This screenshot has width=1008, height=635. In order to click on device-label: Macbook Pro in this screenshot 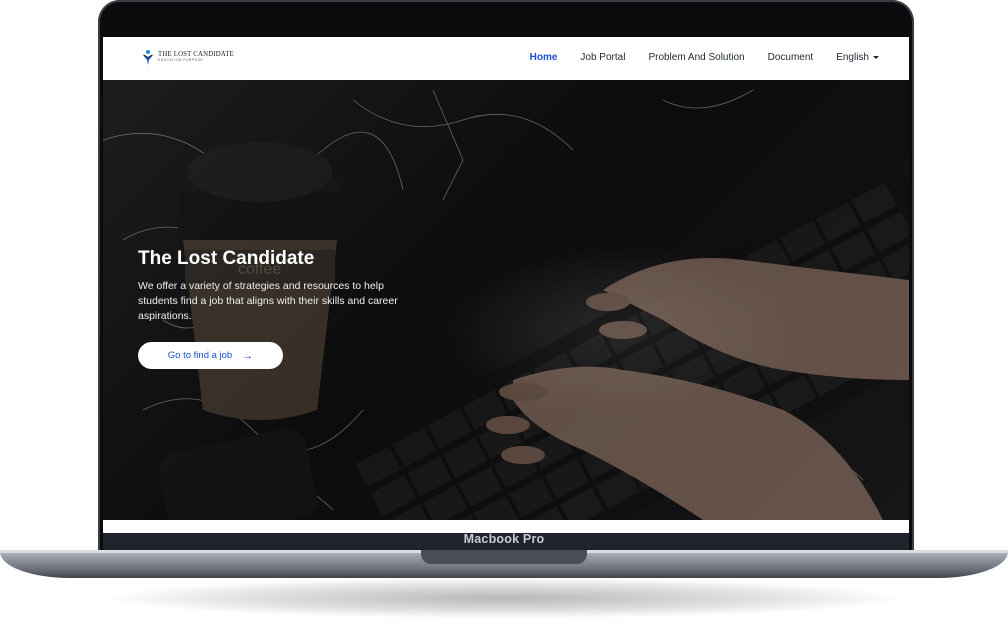, I will do `click(504, 539)`.